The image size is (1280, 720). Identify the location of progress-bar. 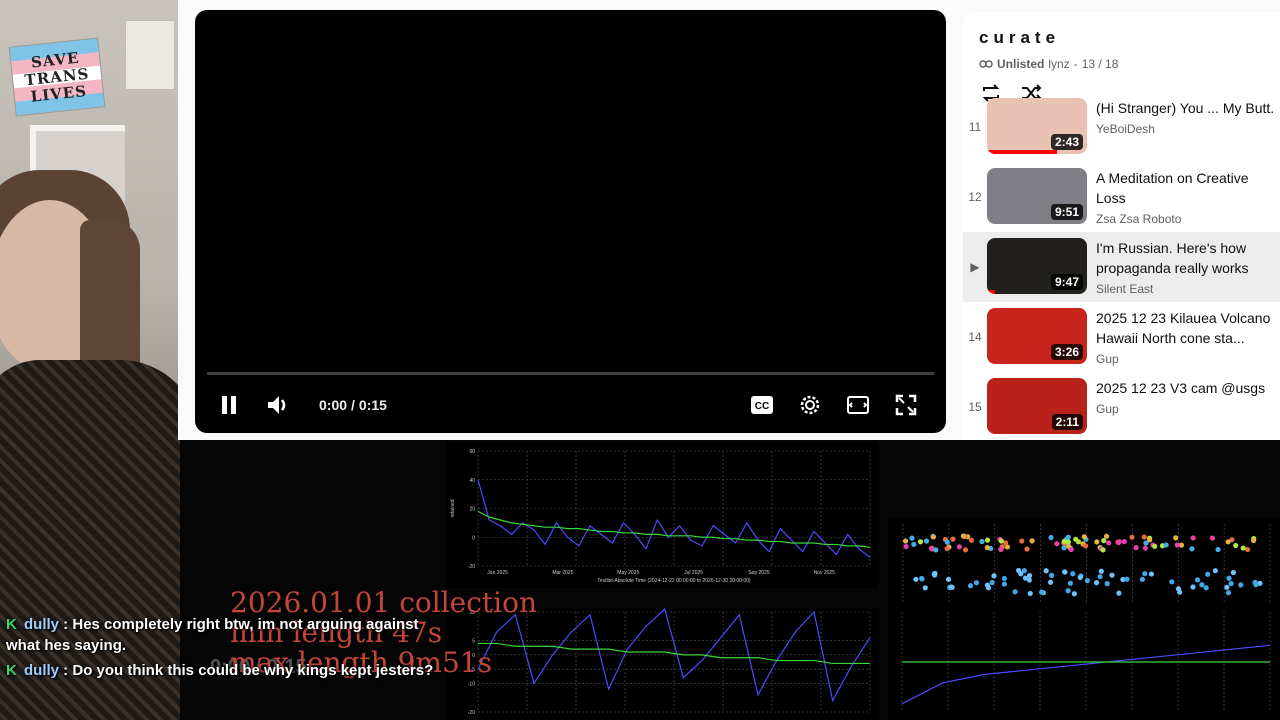
(570, 373).